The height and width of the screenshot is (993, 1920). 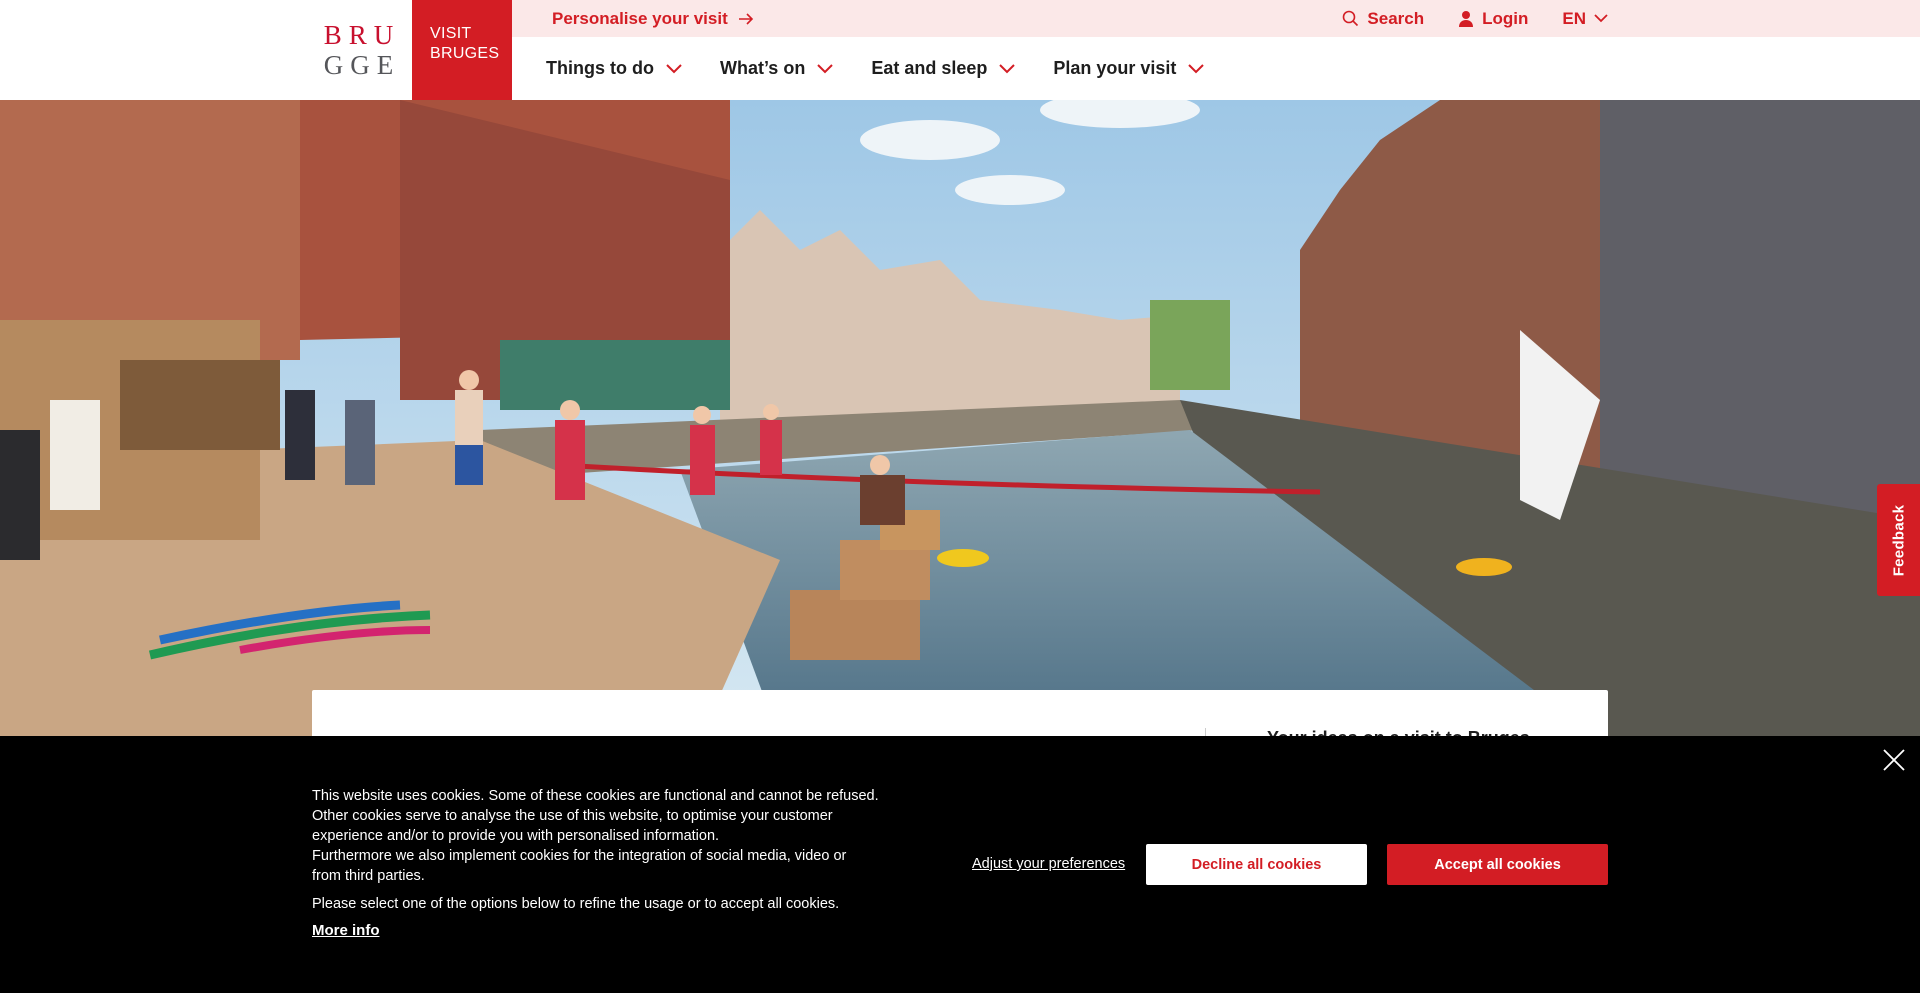 I want to click on personalise-link: Personalise your visit, so click(x=653, y=18).